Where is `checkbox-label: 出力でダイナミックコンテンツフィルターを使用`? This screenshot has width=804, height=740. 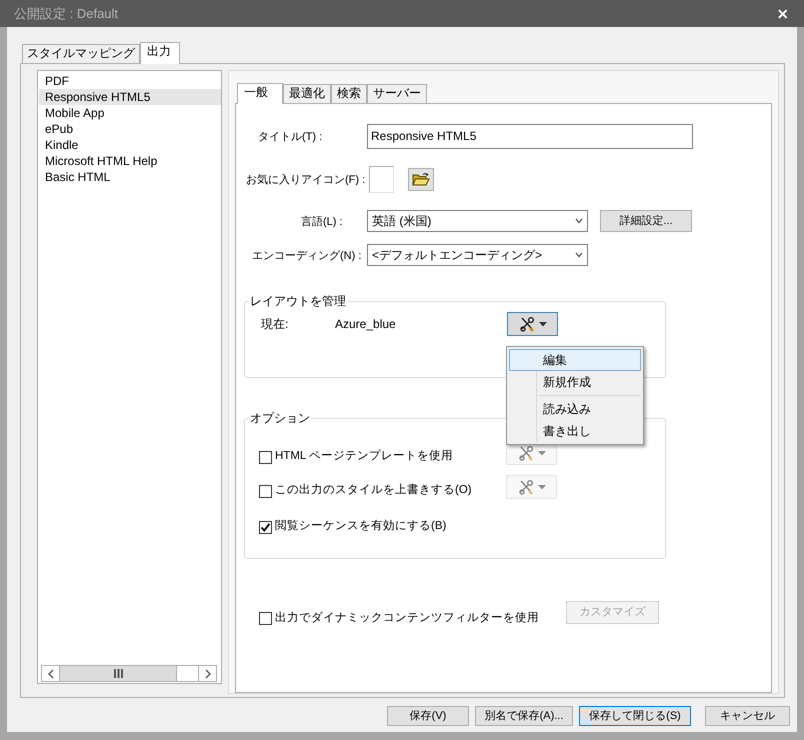
checkbox-label: 出力でダイナミックコンテンツフィルターを使用 is located at coordinates (407, 618).